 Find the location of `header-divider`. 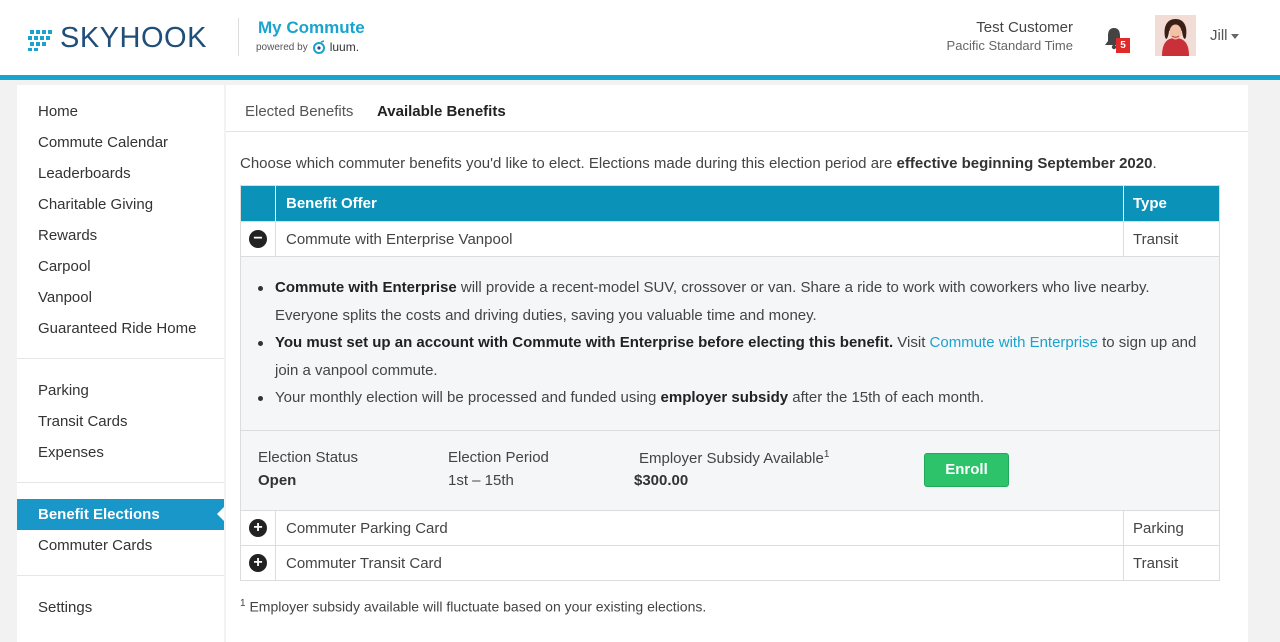

header-divider is located at coordinates (238, 37).